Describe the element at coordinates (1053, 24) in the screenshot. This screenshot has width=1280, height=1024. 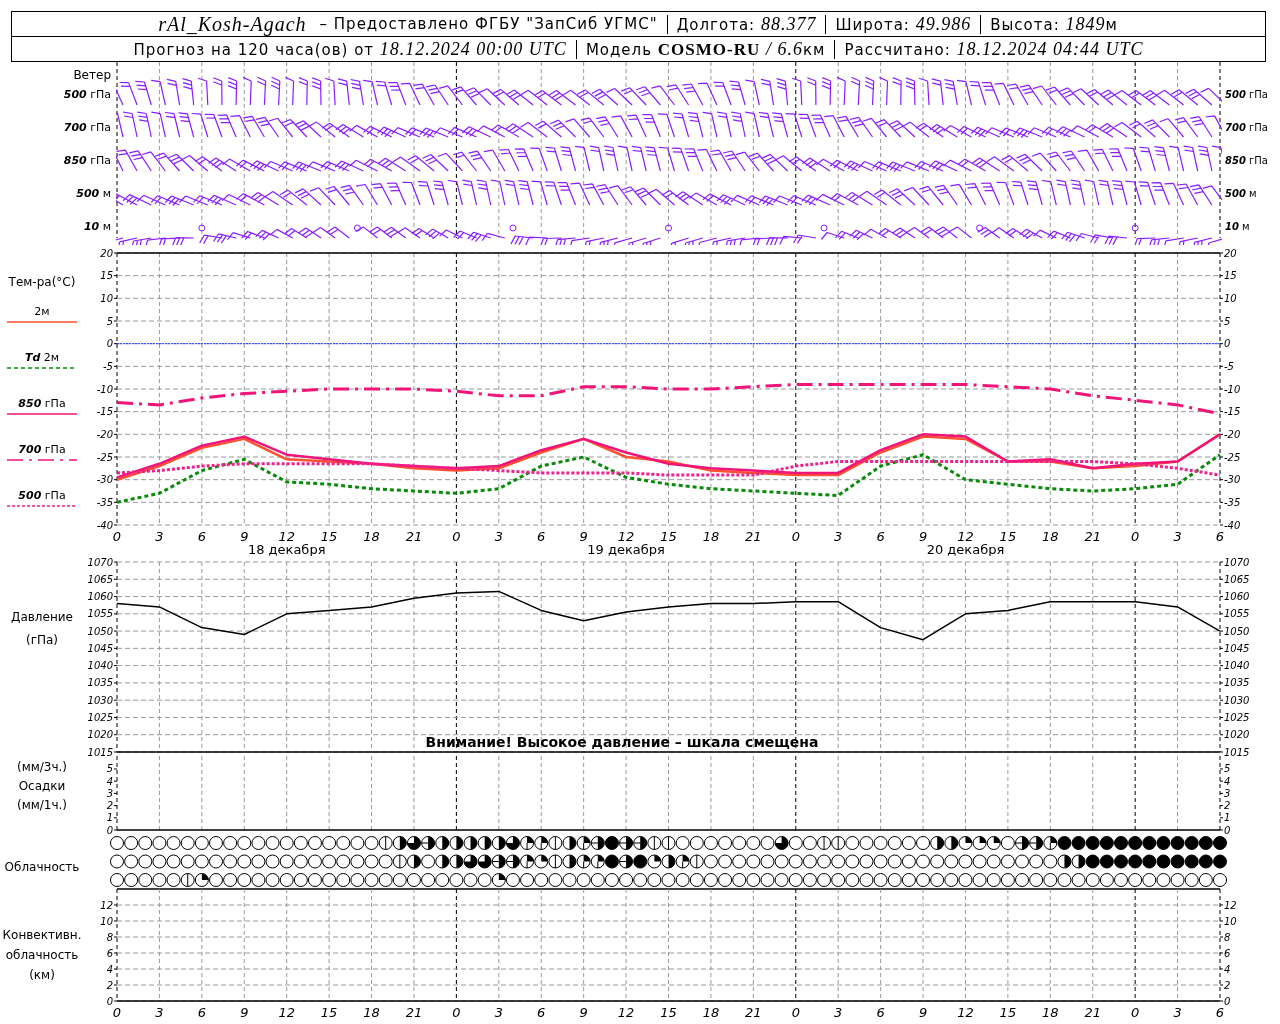
I see `header-field: Высота: 1849м` at that location.